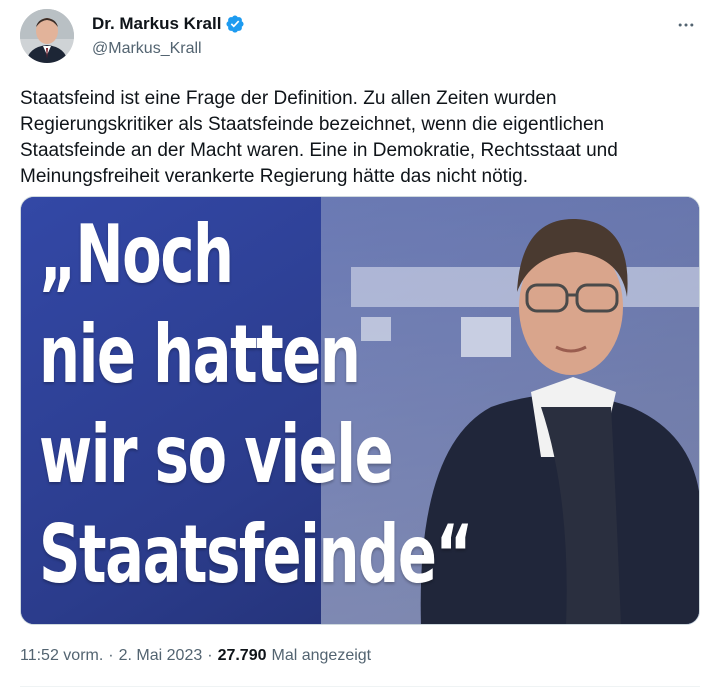  I want to click on more-options-icon, so click(686, 25).